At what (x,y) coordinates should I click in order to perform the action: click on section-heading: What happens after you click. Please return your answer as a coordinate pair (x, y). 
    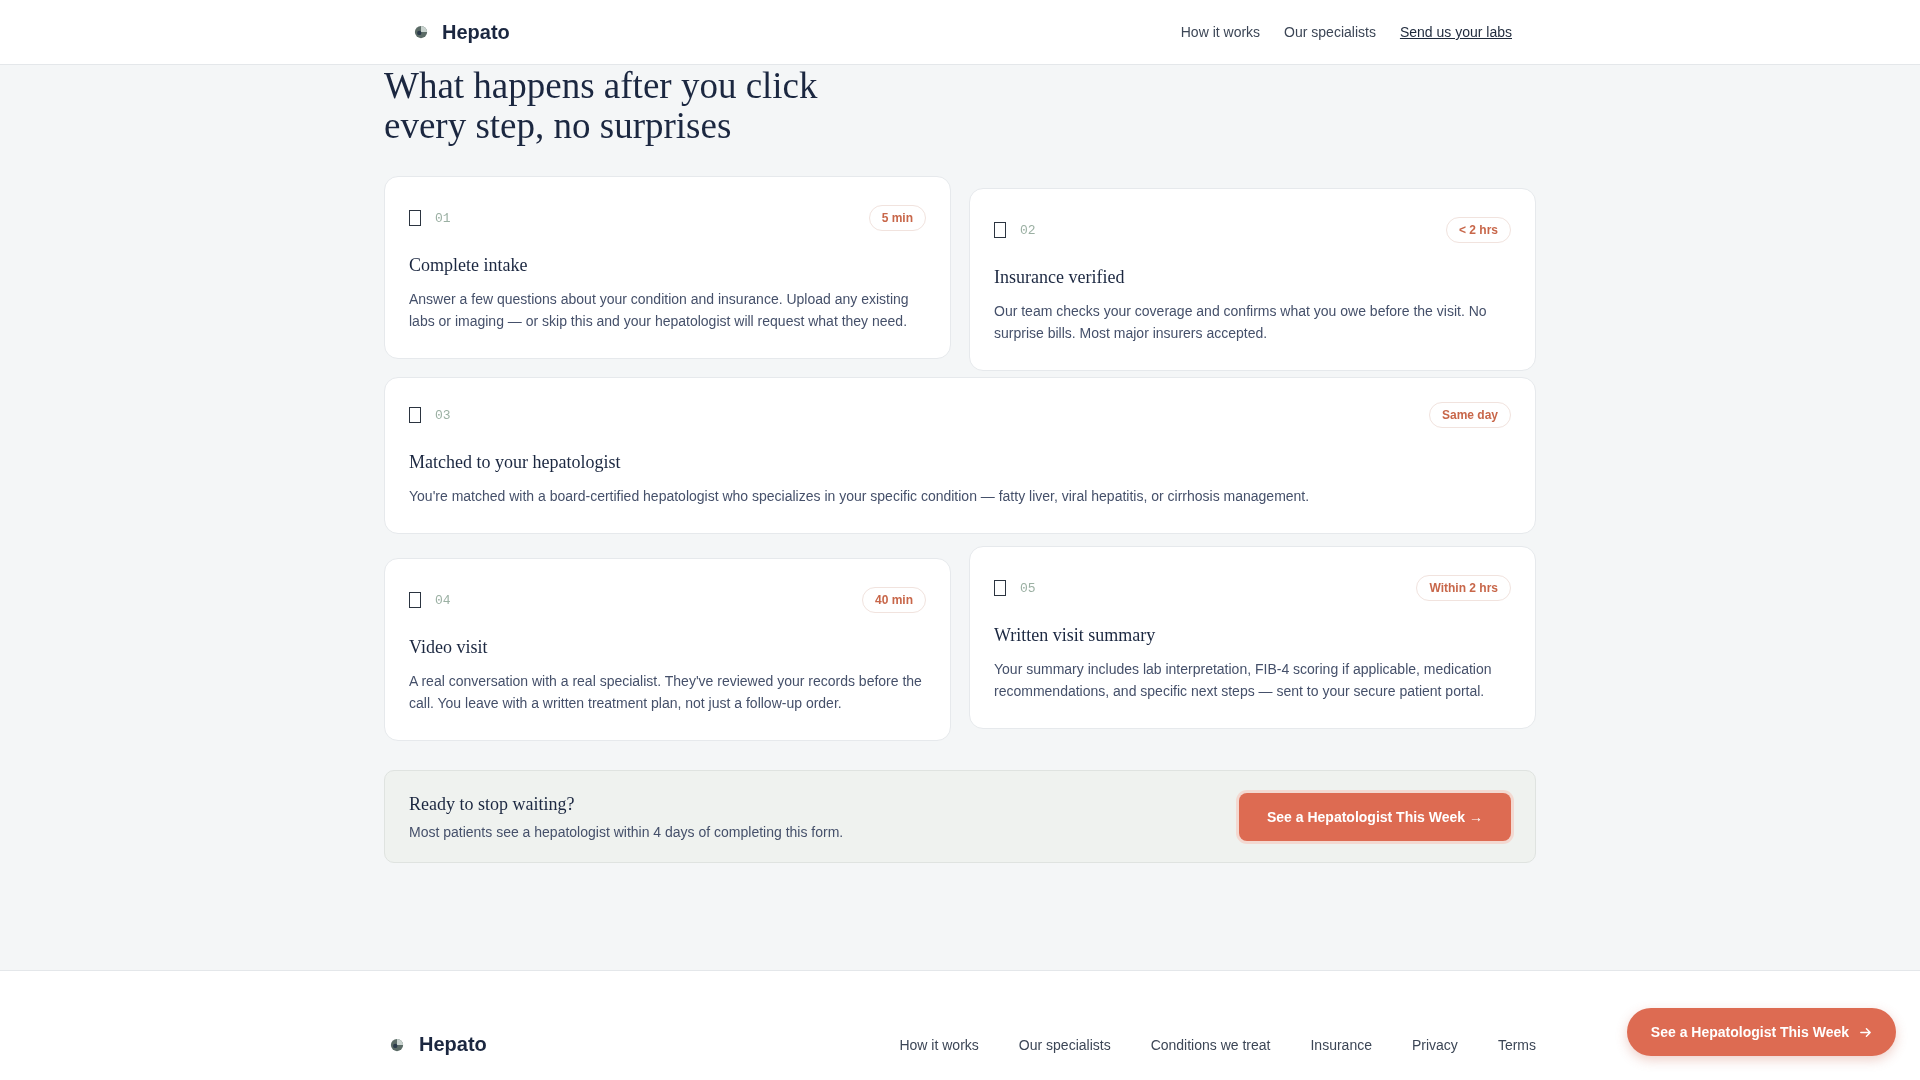
    Looking at the image, I should click on (601, 86).